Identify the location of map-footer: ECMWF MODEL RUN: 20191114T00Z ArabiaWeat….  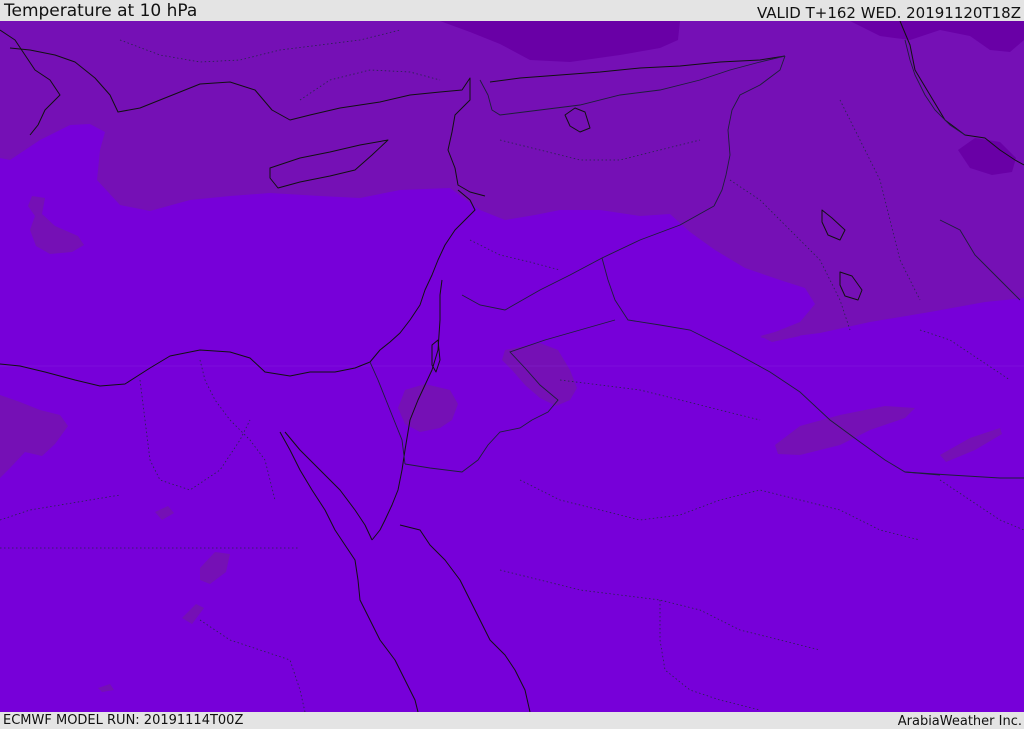
(512, 720).